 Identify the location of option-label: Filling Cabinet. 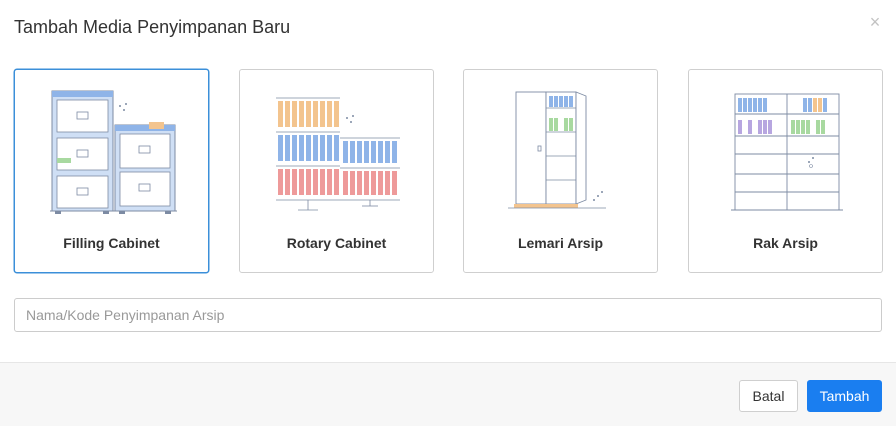
(111, 243).